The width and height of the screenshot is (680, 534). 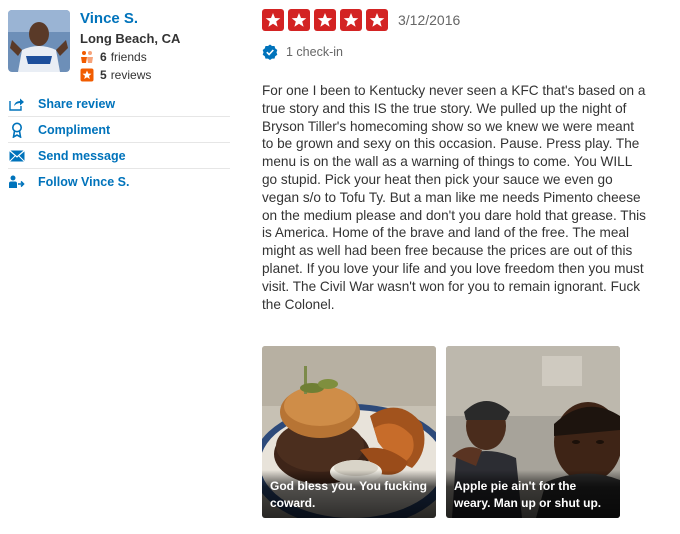 I want to click on share-icon, so click(x=17, y=104).